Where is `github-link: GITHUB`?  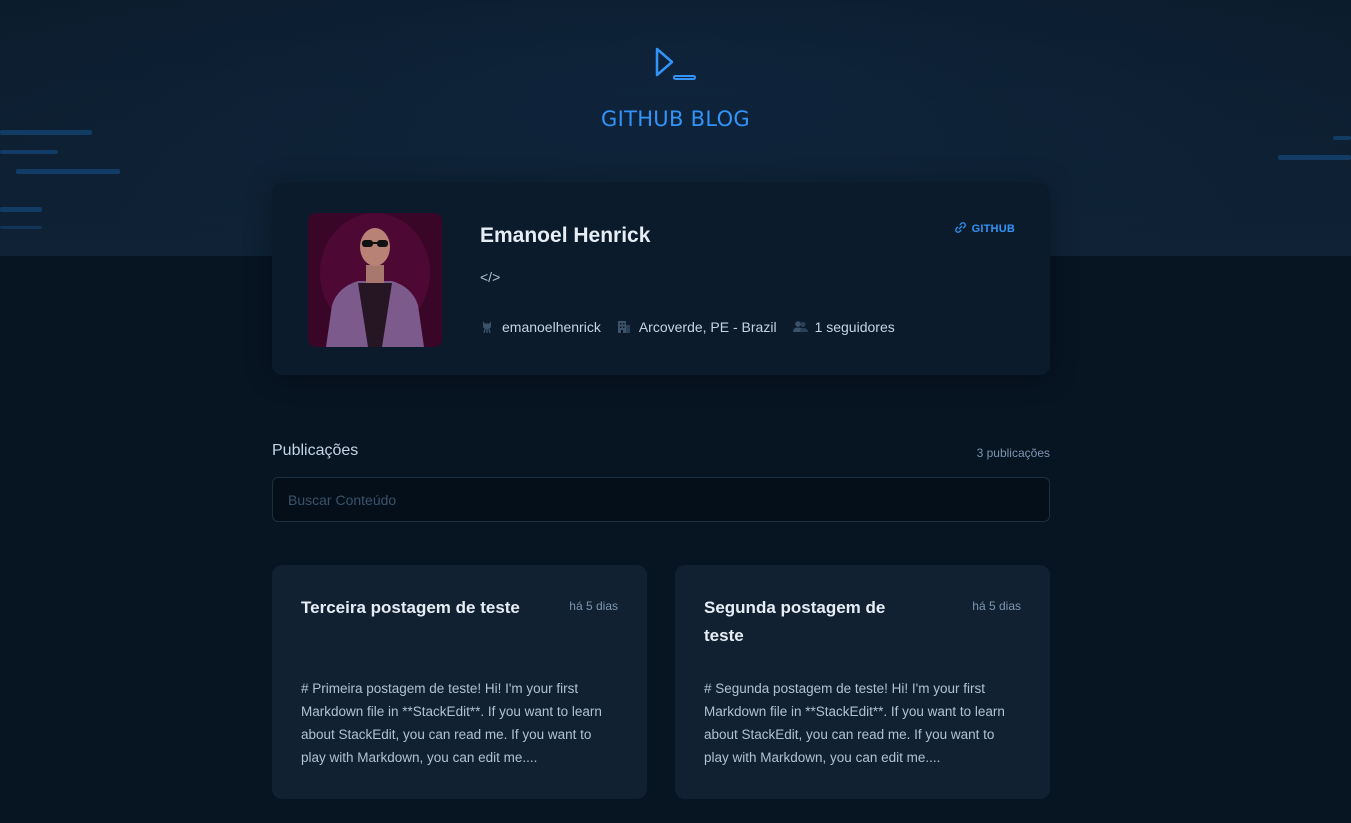
github-link: GITHUB is located at coordinates (984, 229).